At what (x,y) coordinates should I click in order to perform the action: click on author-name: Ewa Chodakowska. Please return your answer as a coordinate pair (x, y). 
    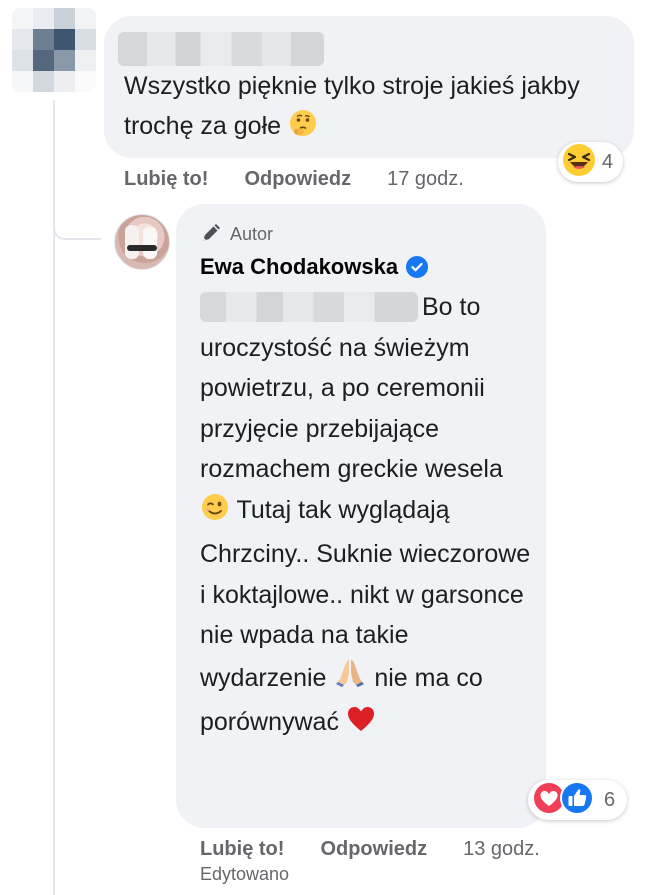
    Looking at the image, I should click on (314, 267).